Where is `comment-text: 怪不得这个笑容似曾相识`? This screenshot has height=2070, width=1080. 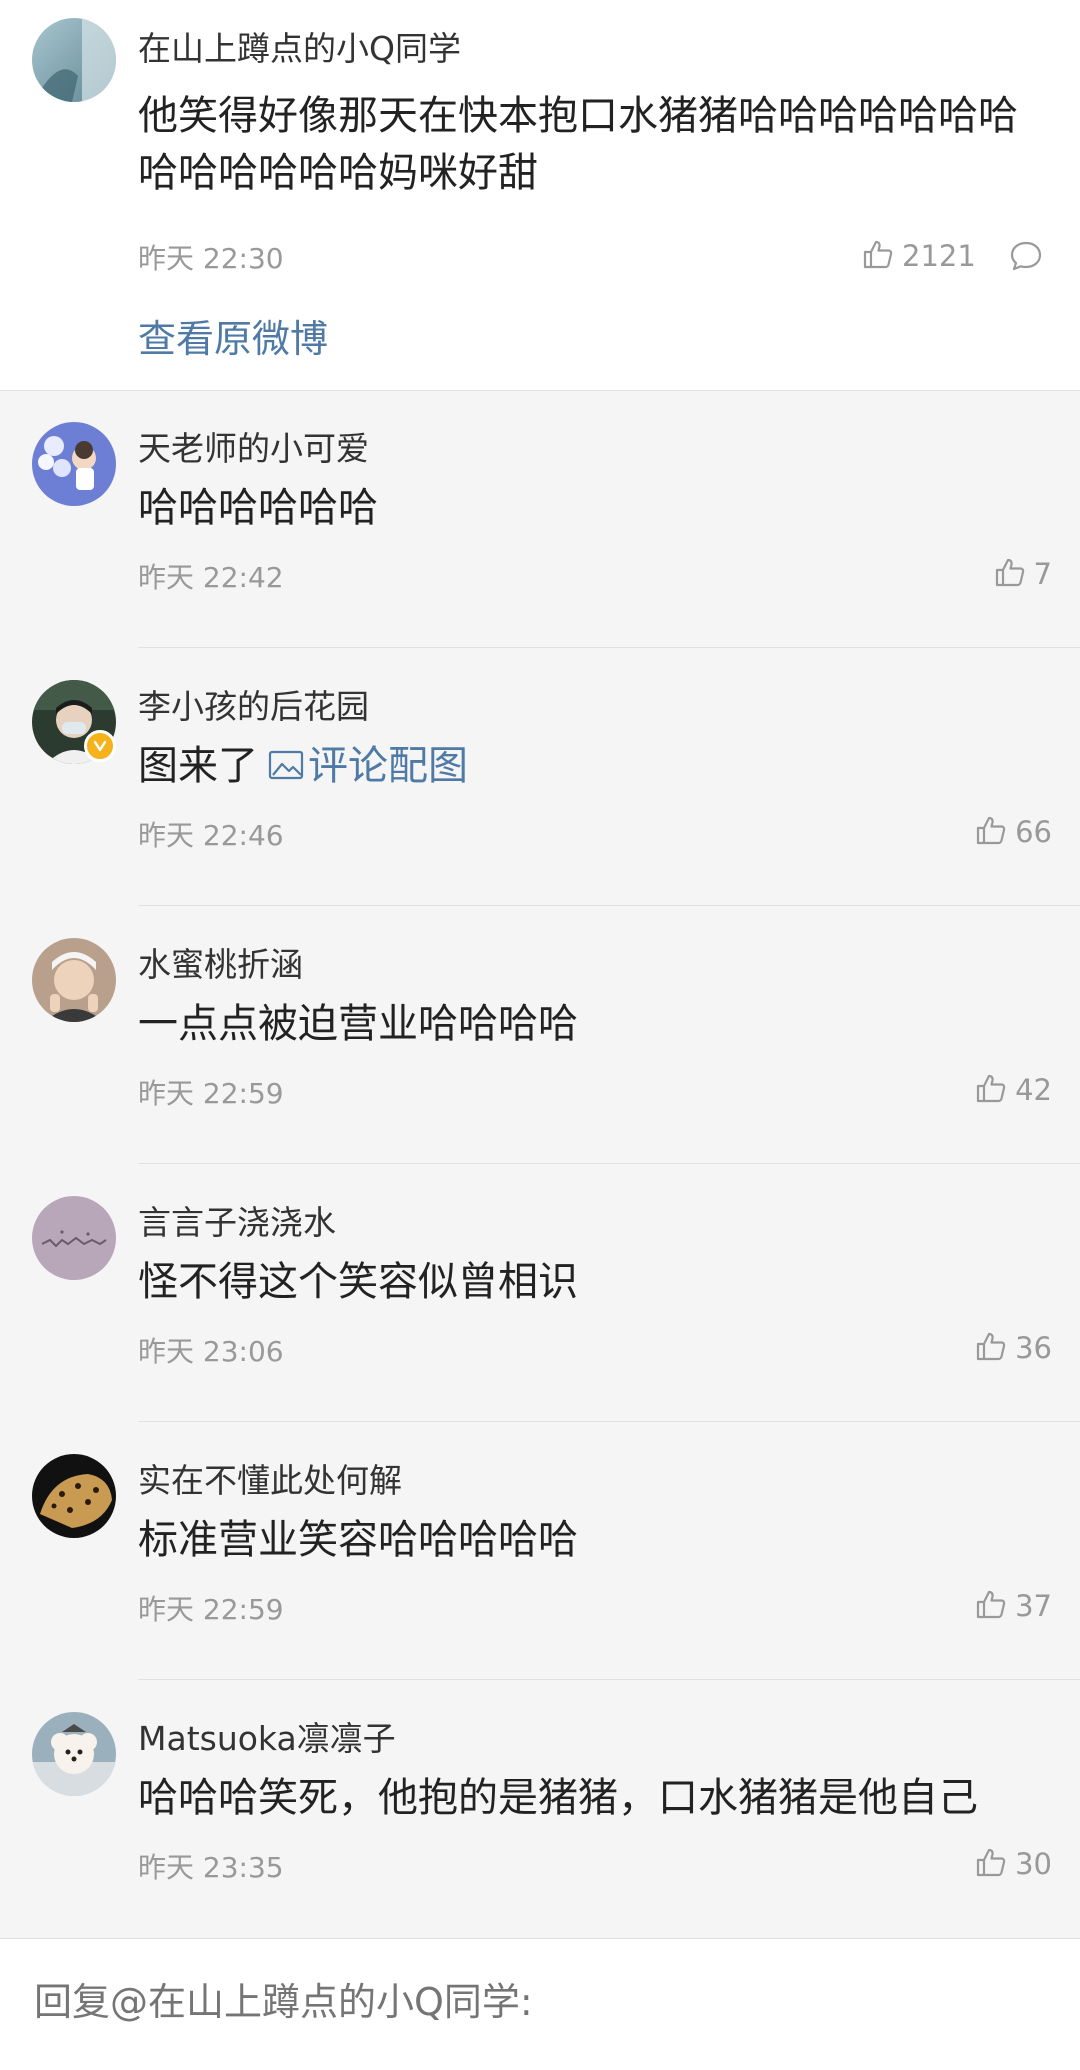
comment-text: 怪不得这个笑容似曾相识 is located at coordinates (358, 1282).